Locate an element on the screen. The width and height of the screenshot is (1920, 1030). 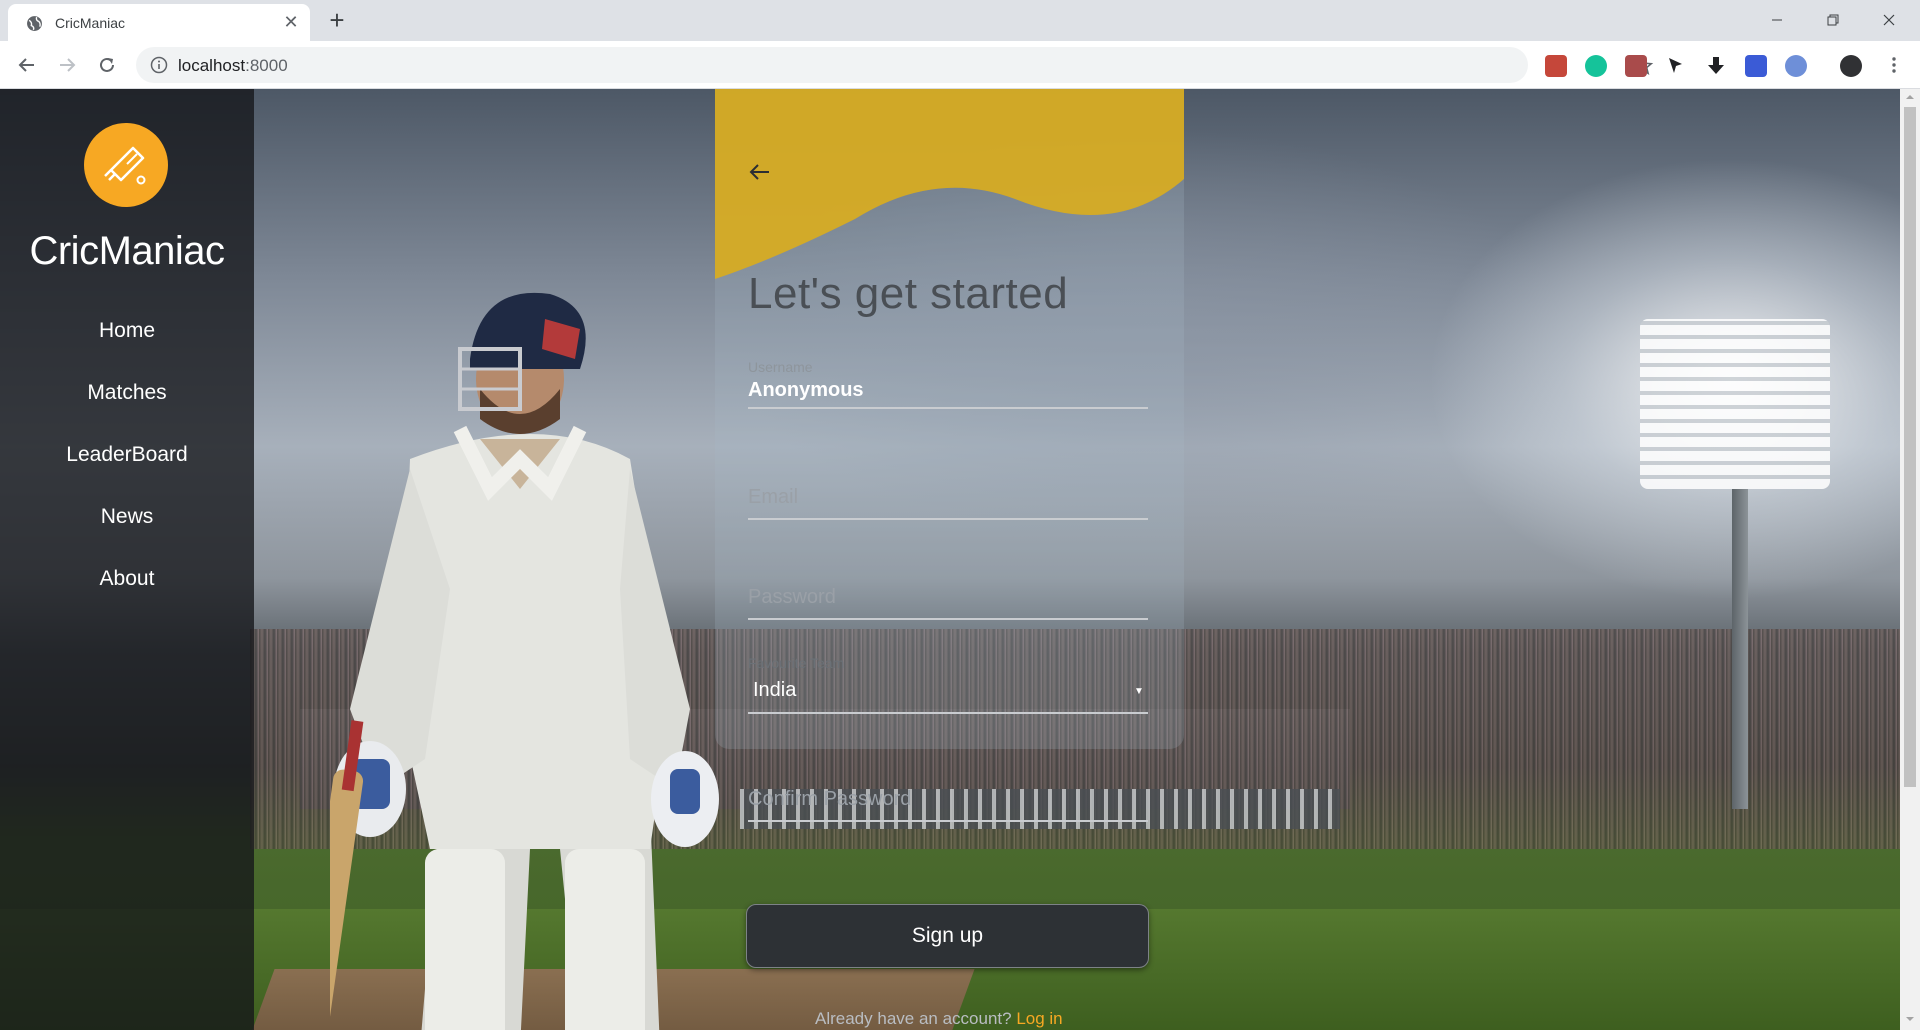
new-tab-button: + is located at coordinates (337, 21).